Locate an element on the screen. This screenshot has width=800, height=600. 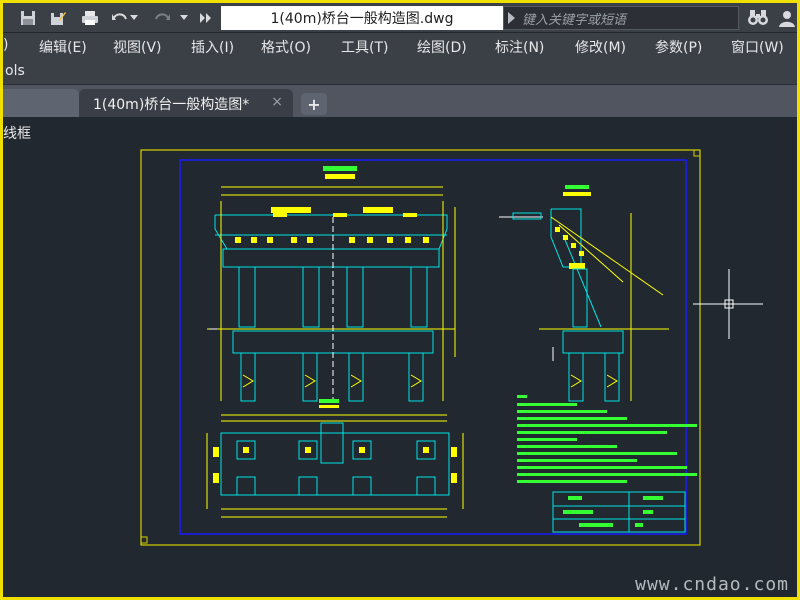
search-input: 键入关键字或短语 is located at coordinates (621, 18).